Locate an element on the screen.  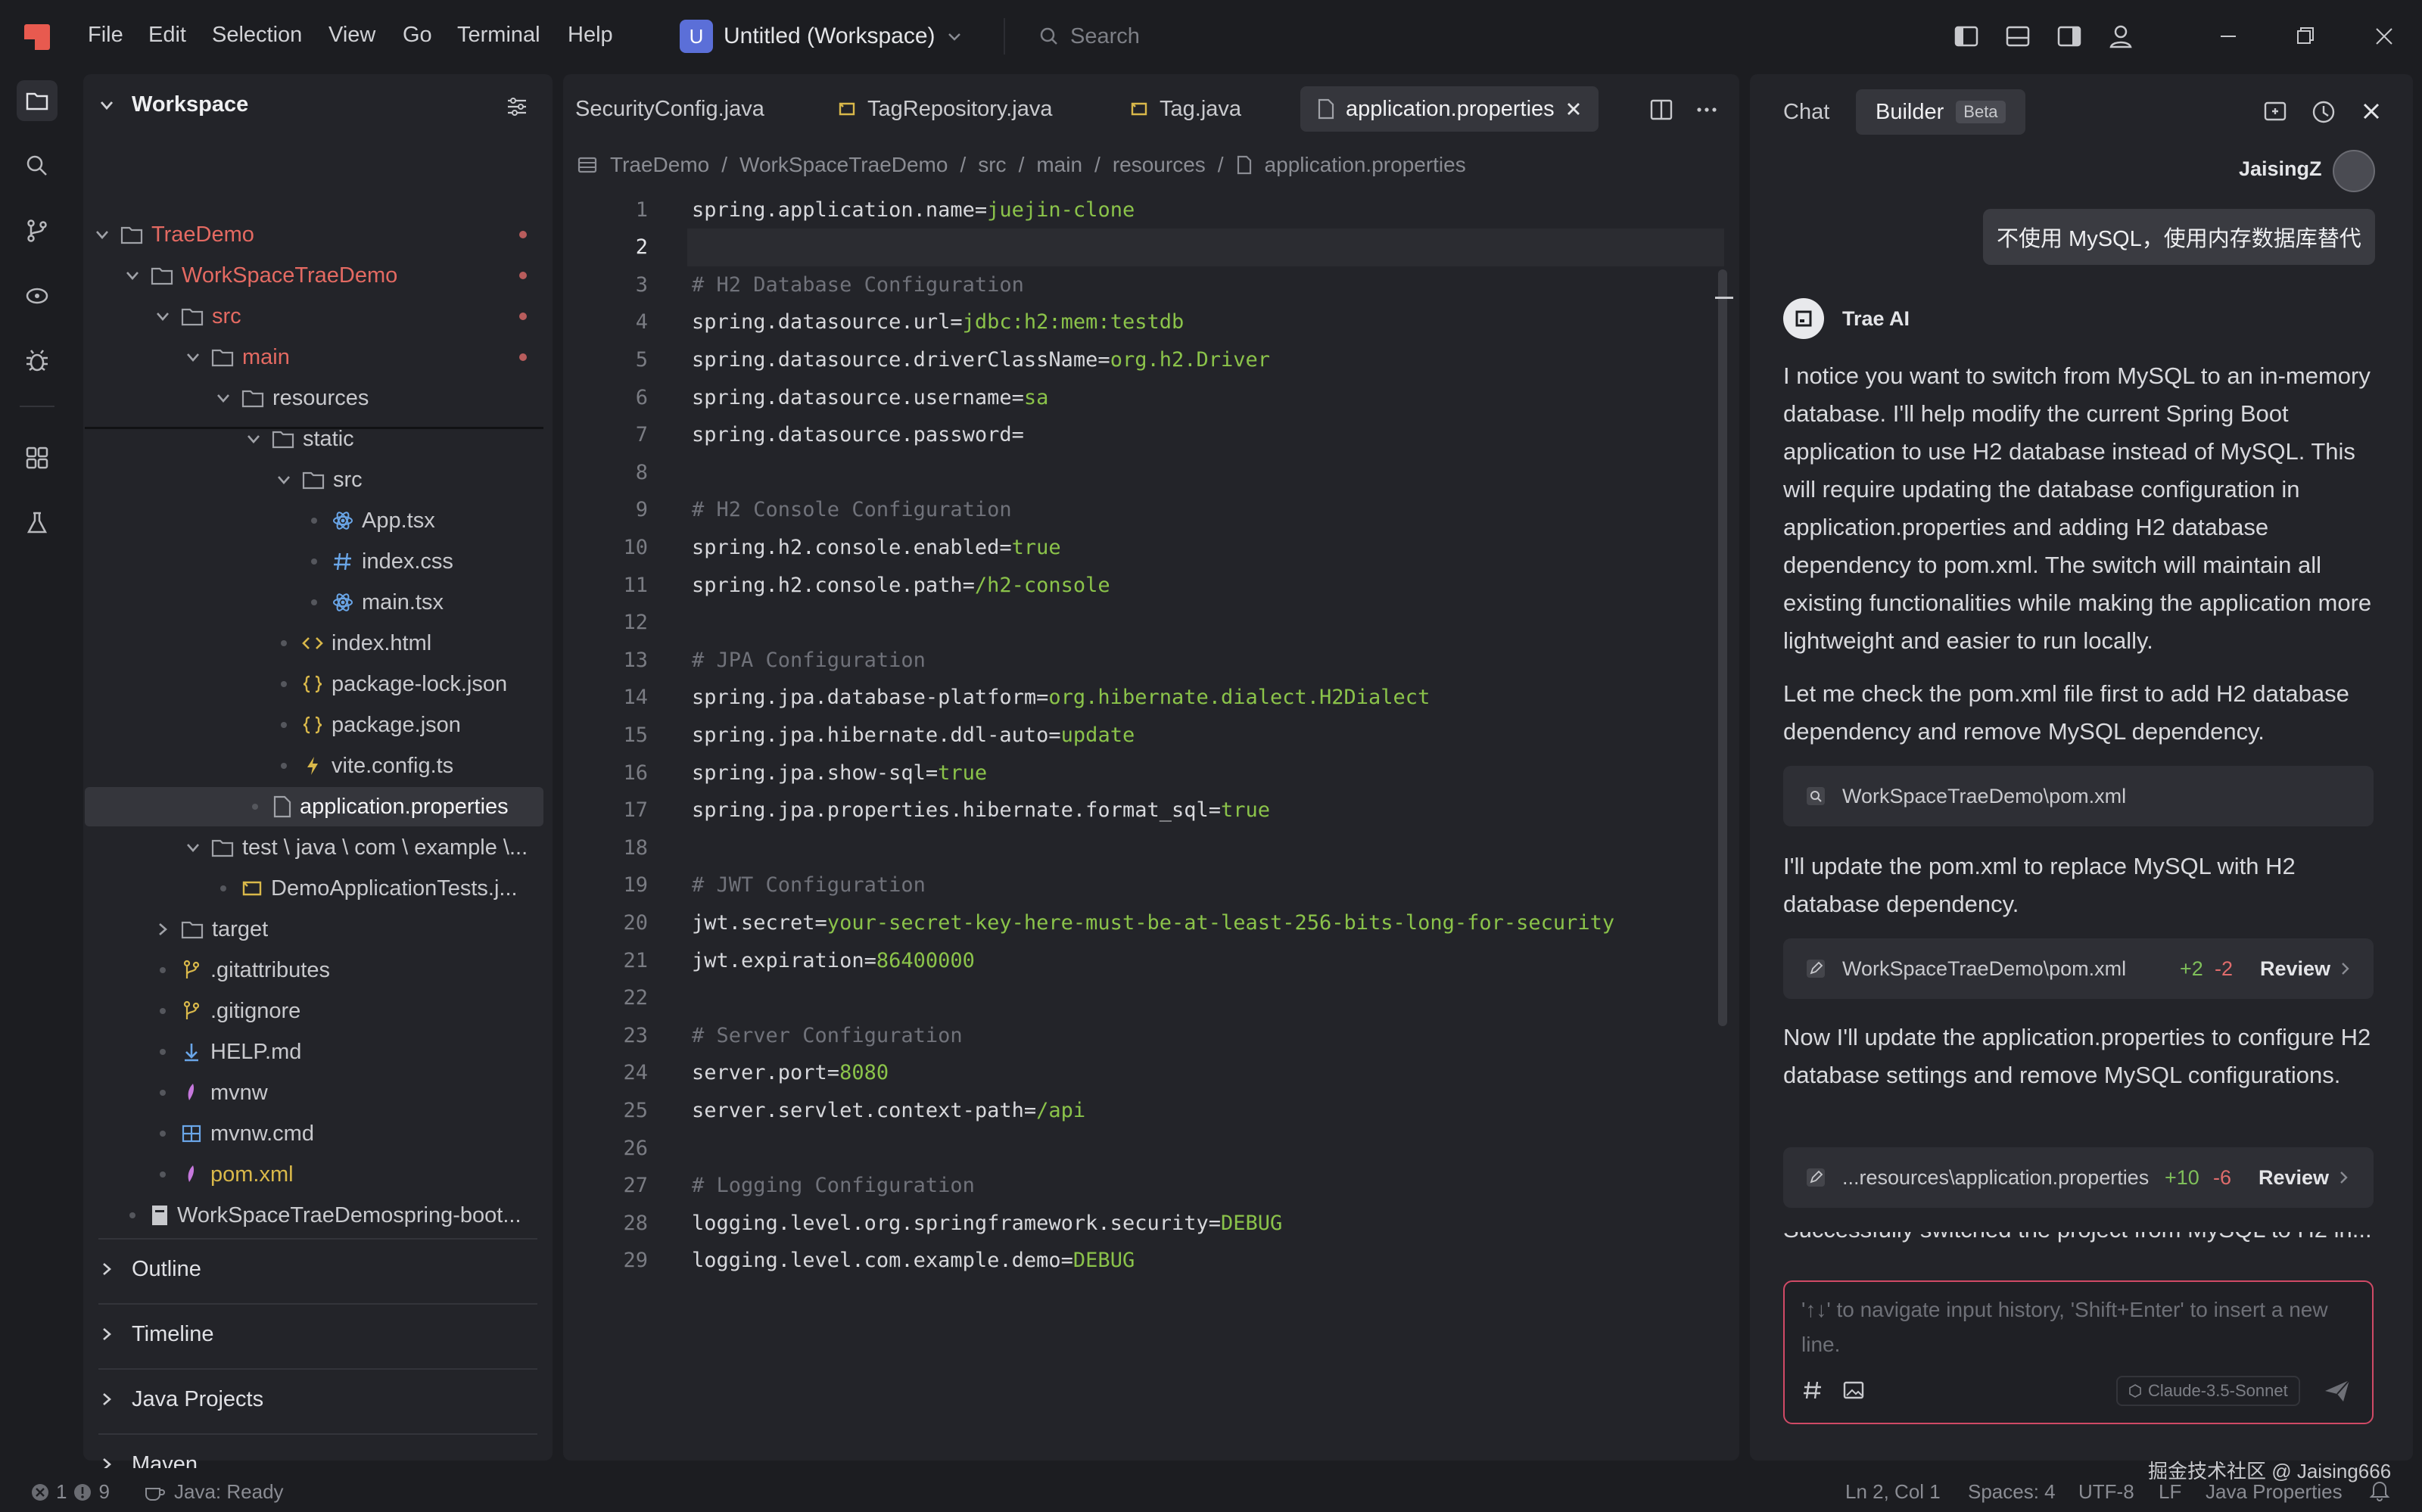
tree-file: App.tsx is located at coordinates (318, 520).